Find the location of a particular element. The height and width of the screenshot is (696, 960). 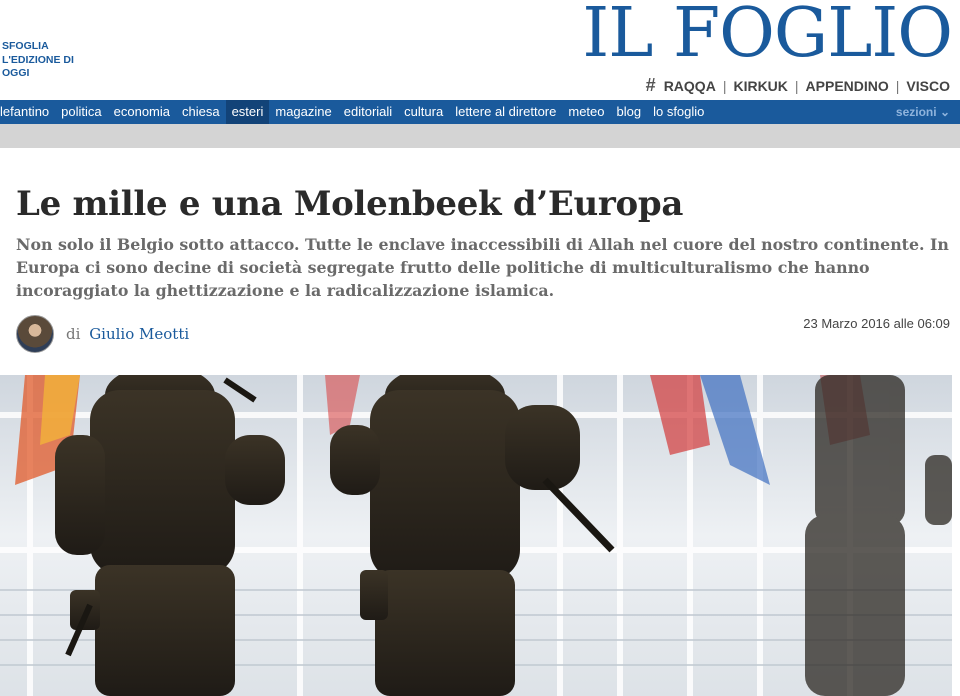

publish-date: 23 Marzo 2016 alle 06:09 is located at coordinates (876, 323).